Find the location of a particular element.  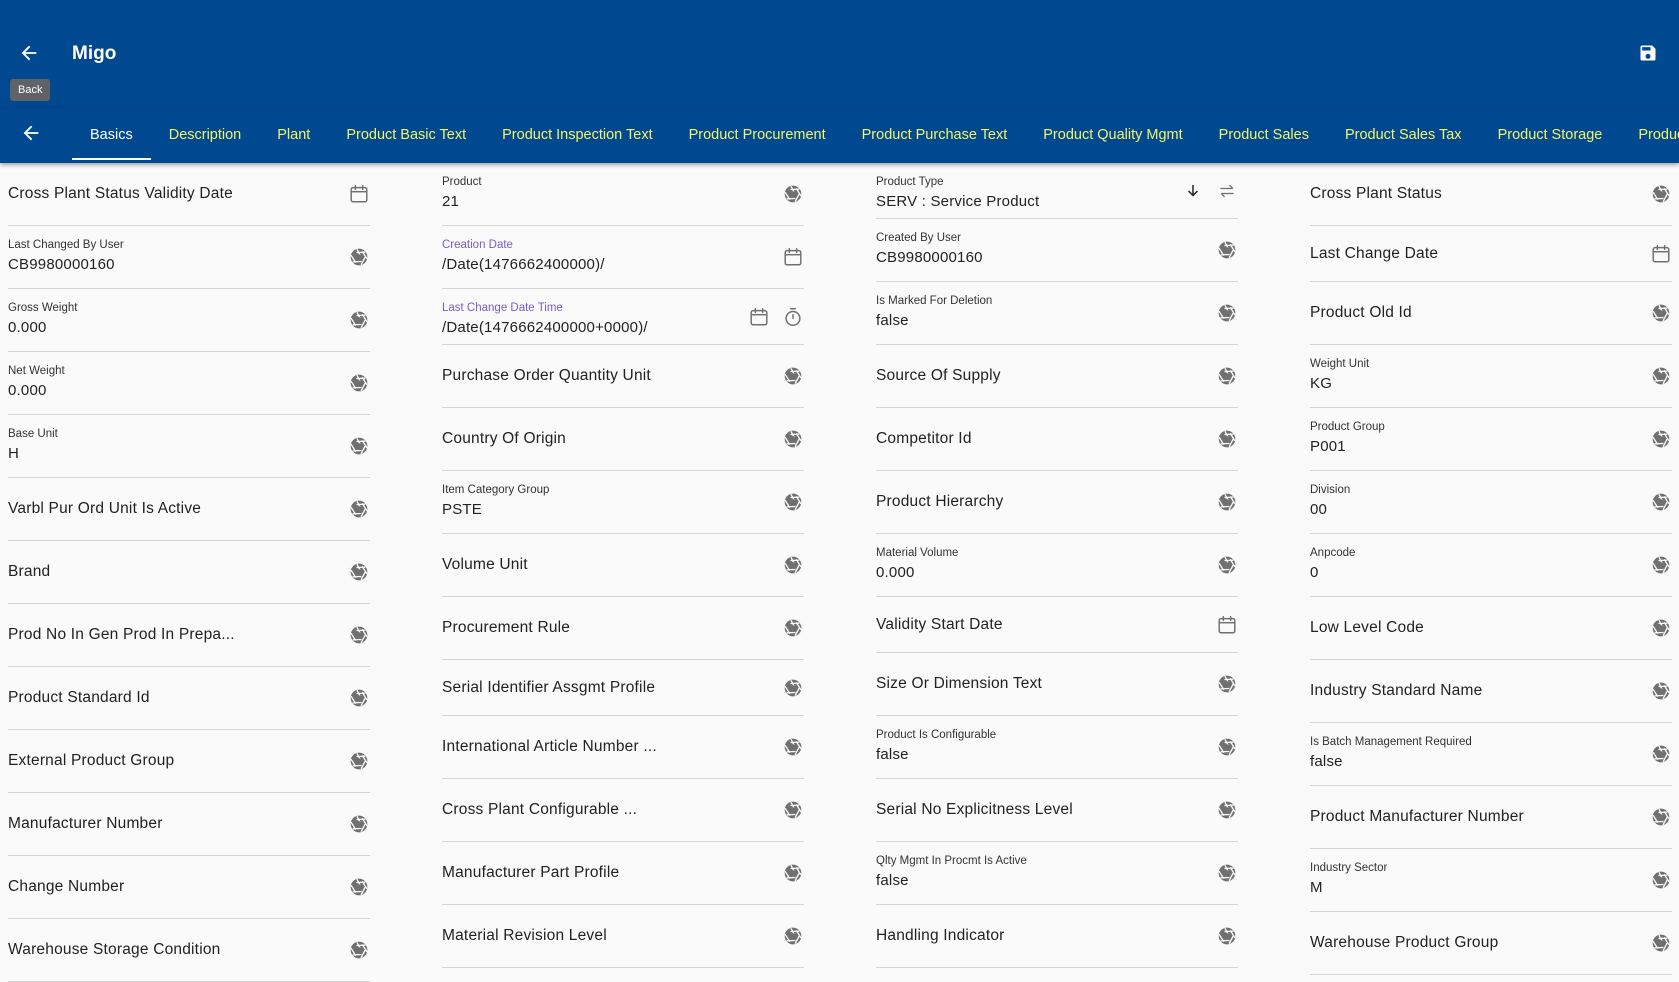

form-field: Net Weight 0.000 is located at coordinates (189, 383).